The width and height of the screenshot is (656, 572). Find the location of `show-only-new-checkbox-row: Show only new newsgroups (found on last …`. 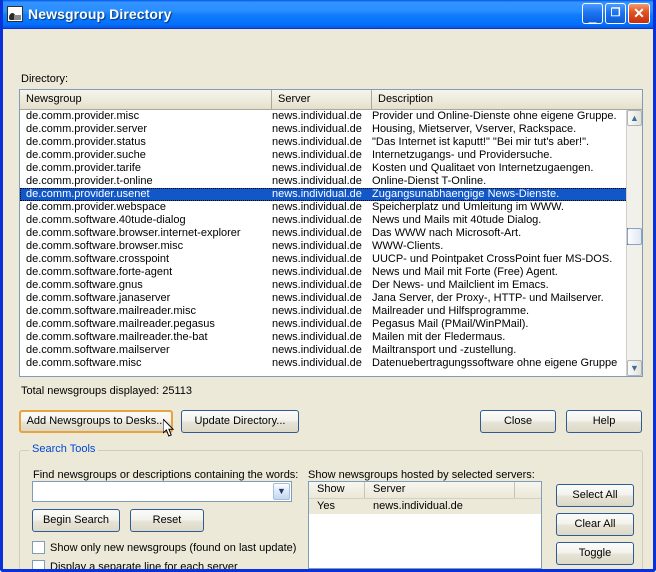

show-only-new-checkbox-row: Show only new newsgroups (found on last … is located at coordinates (164, 547).